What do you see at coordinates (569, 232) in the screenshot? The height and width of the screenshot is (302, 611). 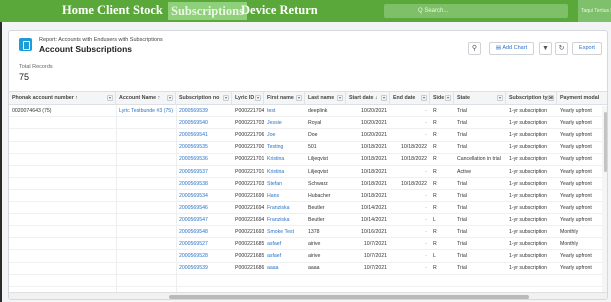 I see `payment-modal-cell: Monthly` at bounding box center [569, 232].